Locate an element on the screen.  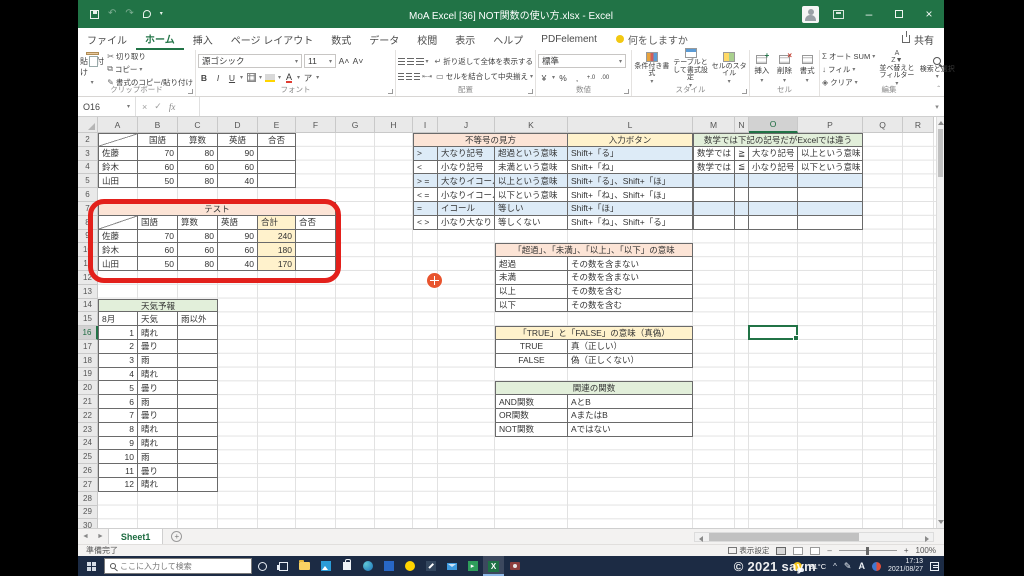
math-symbols-table-cell-P7 is located at coordinates (830, 209).